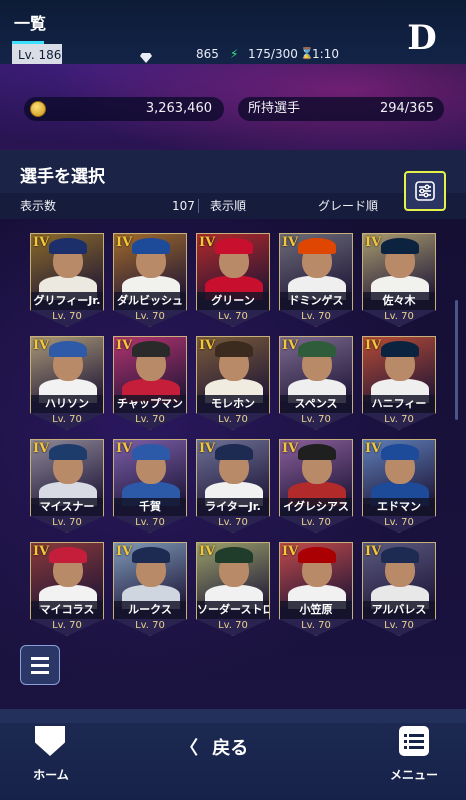 Image resolution: width=466 pixels, height=800 pixels. Describe the element at coordinates (413, 775) in the screenshot. I see `menu-label: メニュー` at that location.